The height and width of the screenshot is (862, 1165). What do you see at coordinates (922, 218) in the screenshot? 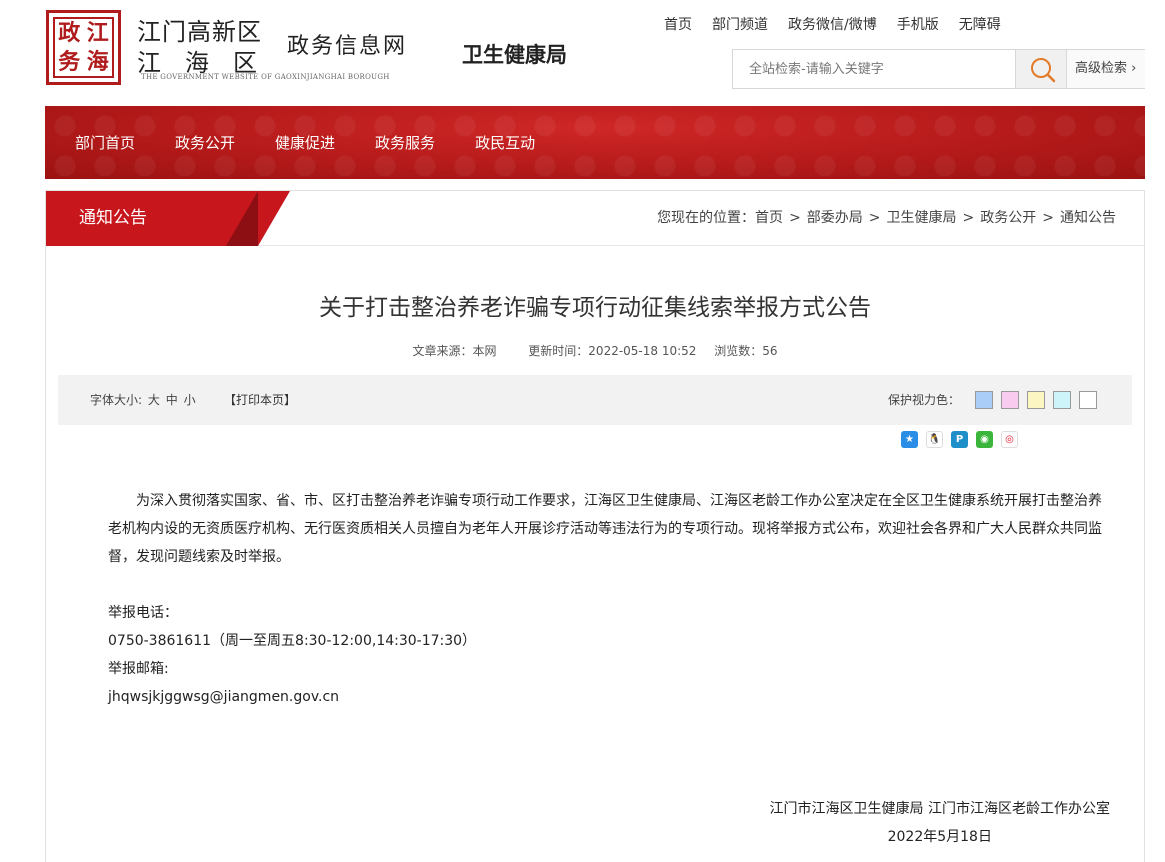
I see `breadcrumb-item: 卫生健康局` at bounding box center [922, 218].